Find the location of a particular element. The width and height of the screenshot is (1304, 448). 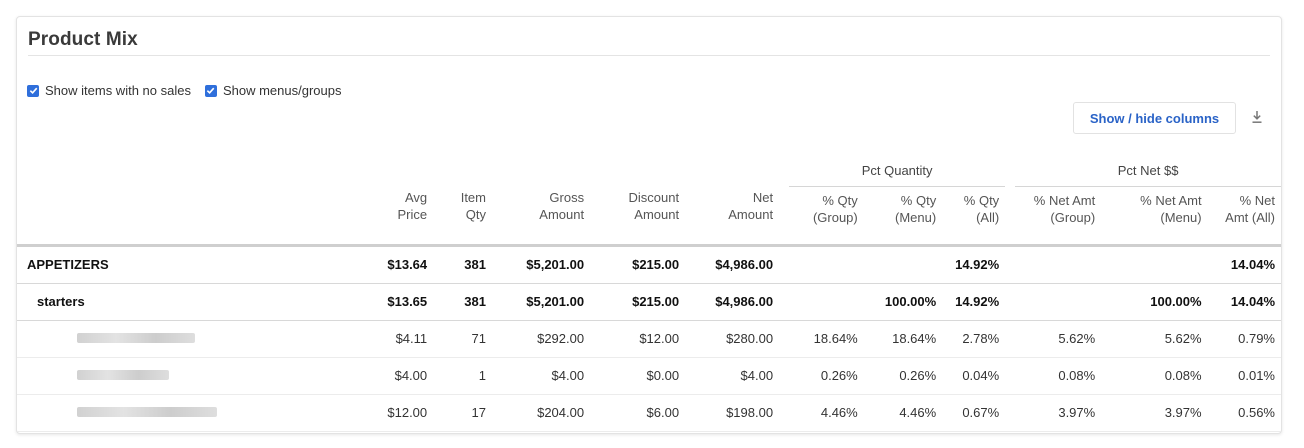

group-header-pct-quantity: Pct Quantity is located at coordinates (892, 174).